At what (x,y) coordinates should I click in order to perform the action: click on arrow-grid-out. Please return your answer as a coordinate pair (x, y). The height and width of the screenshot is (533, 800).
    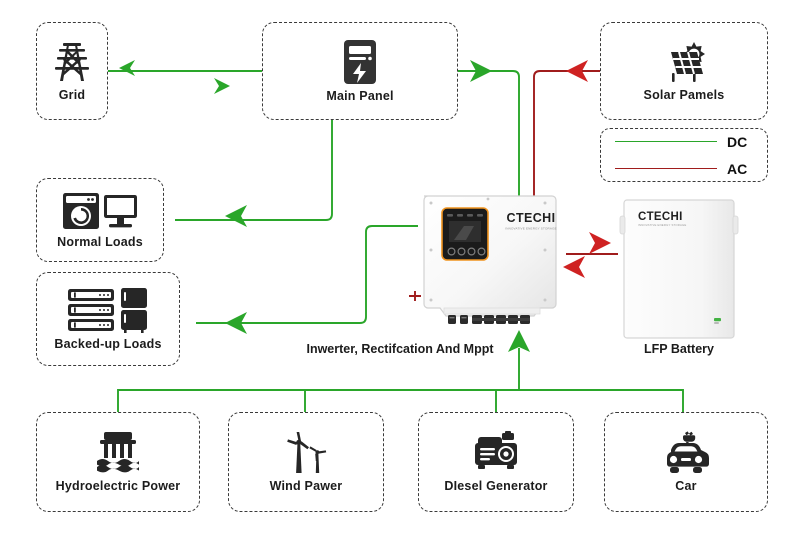
    Looking at the image, I should click on (222, 86).